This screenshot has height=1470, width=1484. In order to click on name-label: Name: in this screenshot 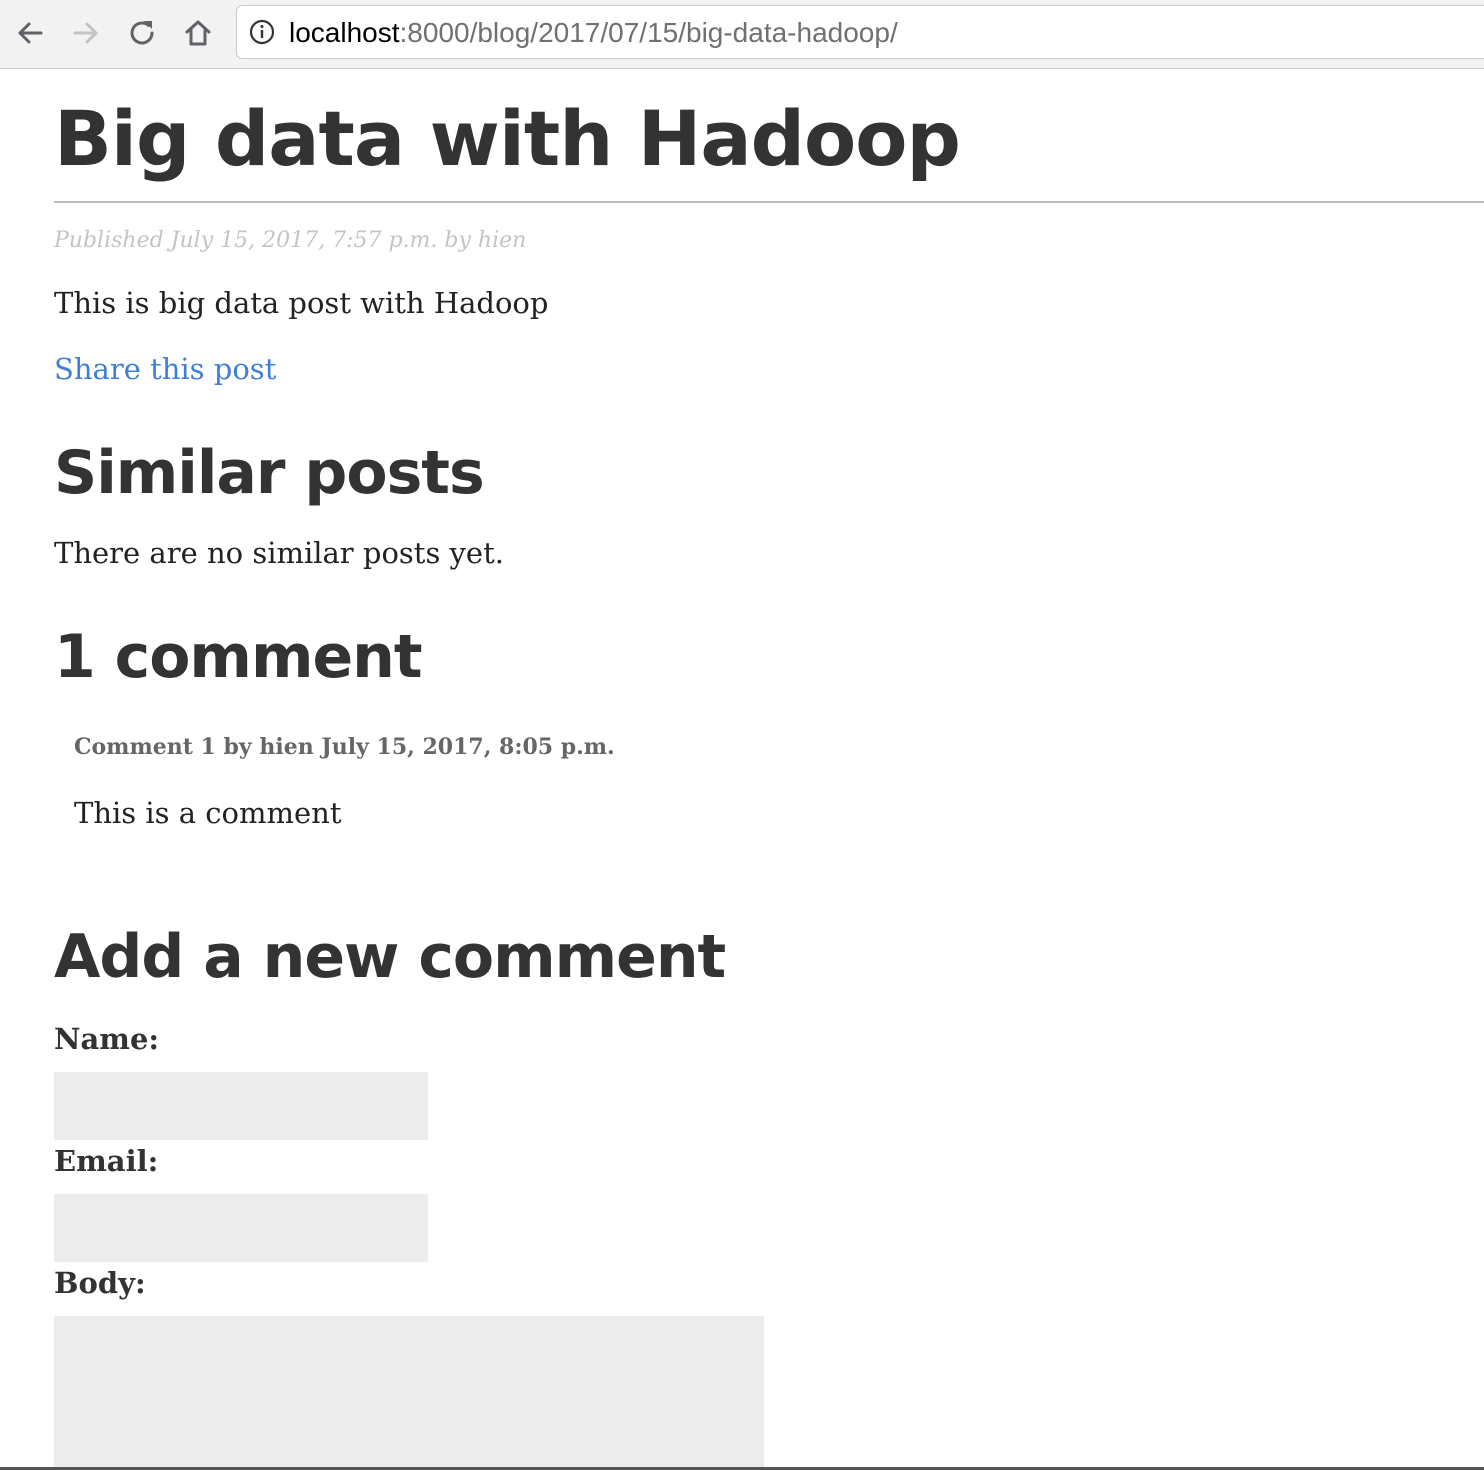, I will do `click(107, 1039)`.